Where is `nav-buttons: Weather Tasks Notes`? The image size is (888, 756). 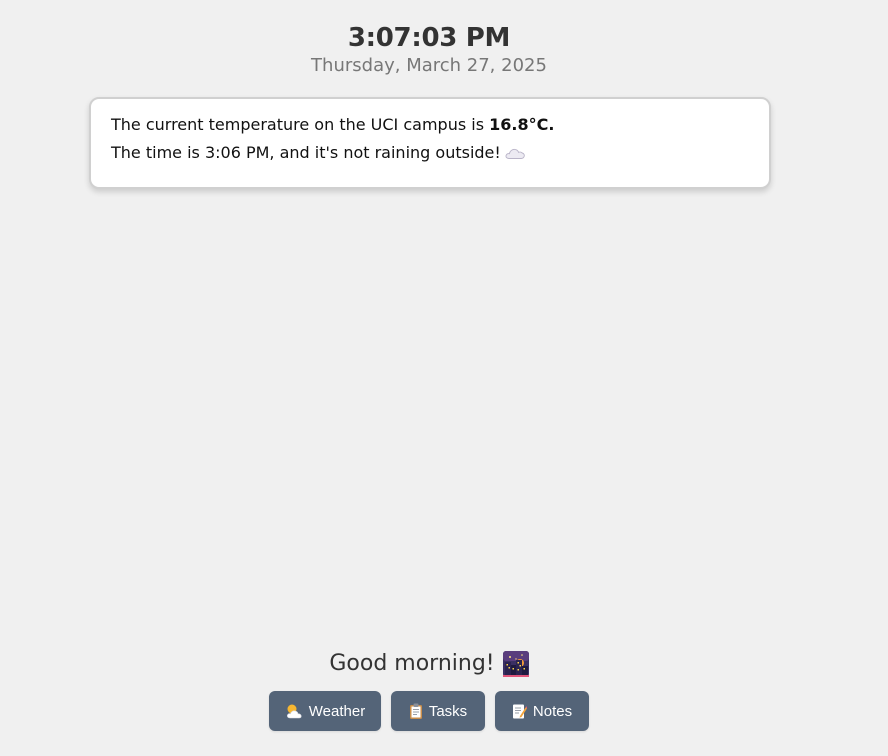
nav-buttons: Weather Tasks Notes is located at coordinates (429, 711).